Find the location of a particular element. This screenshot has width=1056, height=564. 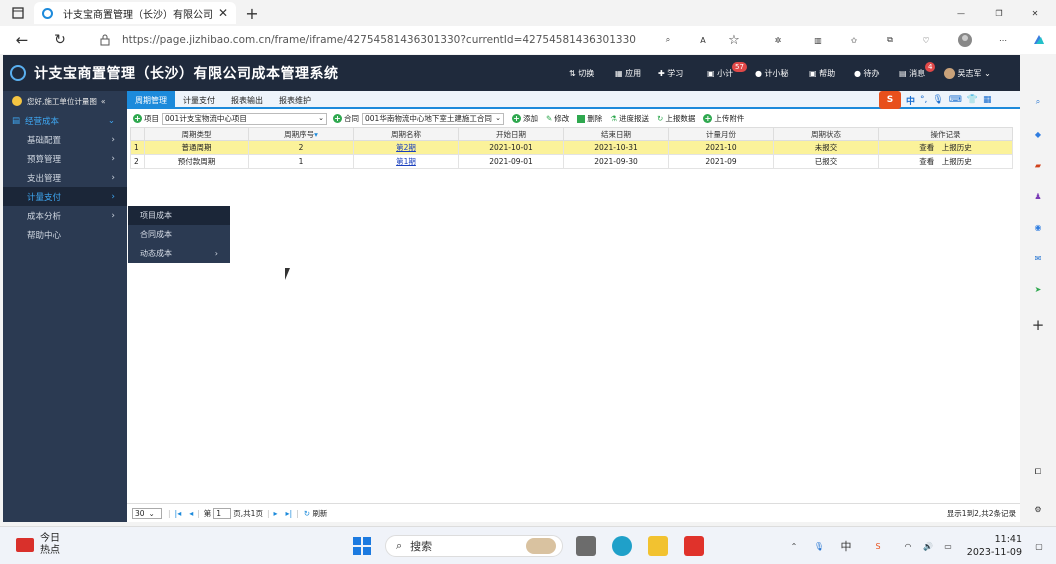

nav-xiaoji: ▣ 小计 is located at coordinates (720, 73).